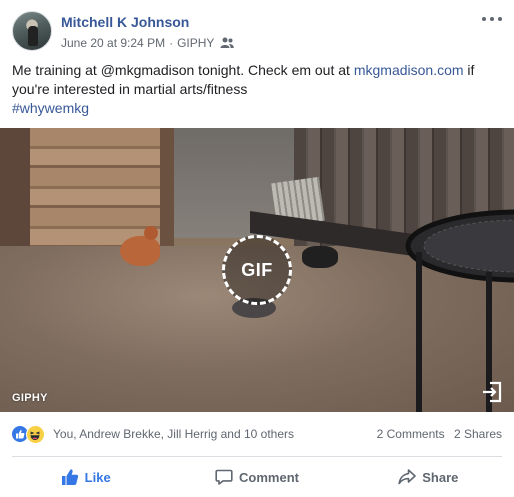 Image resolution: width=514 pixels, height=497 pixels. I want to click on thumbs-up-icon, so click(70, 477).